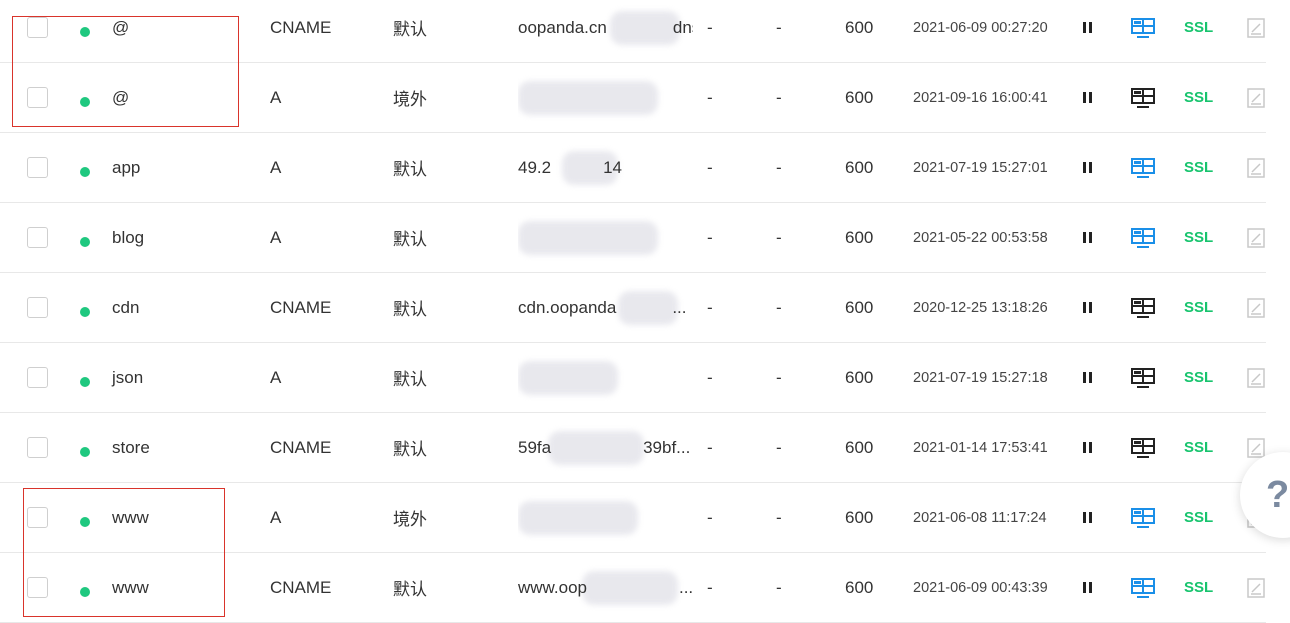  Describe the element at coordinates (613, 167) in the screenshot. I see `record-value-suffix: 14` at that location.